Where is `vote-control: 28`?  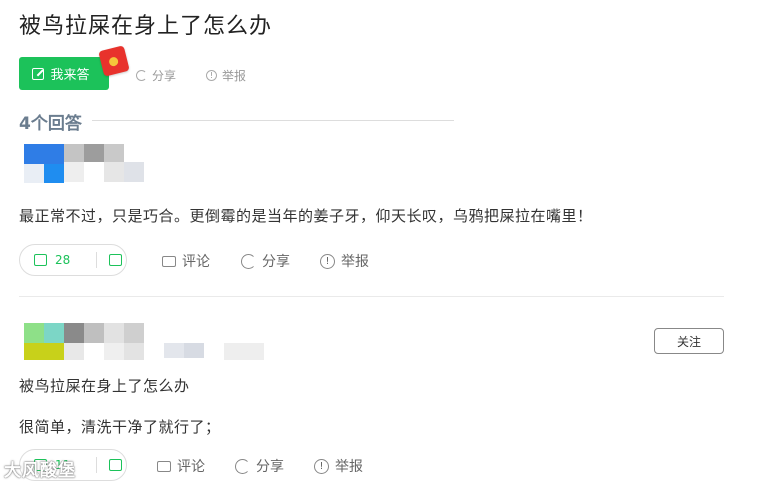 vote-control: 28 is located at coordinates (73, 260).